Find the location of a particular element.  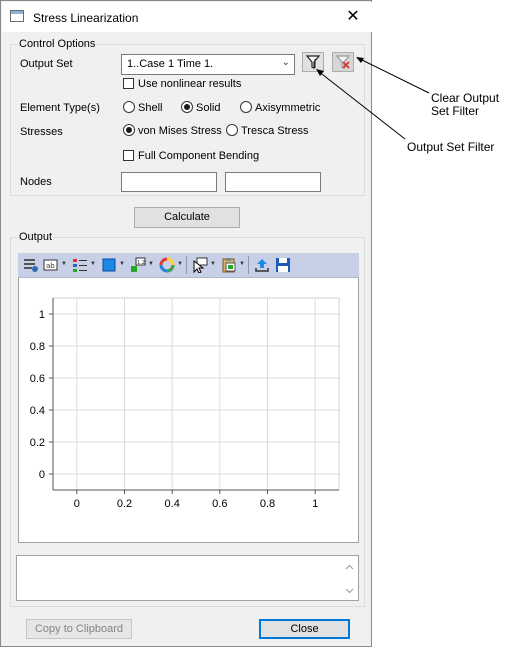

data-labels-dropdown-icon: ▼ is located at coordinates (64, 264).